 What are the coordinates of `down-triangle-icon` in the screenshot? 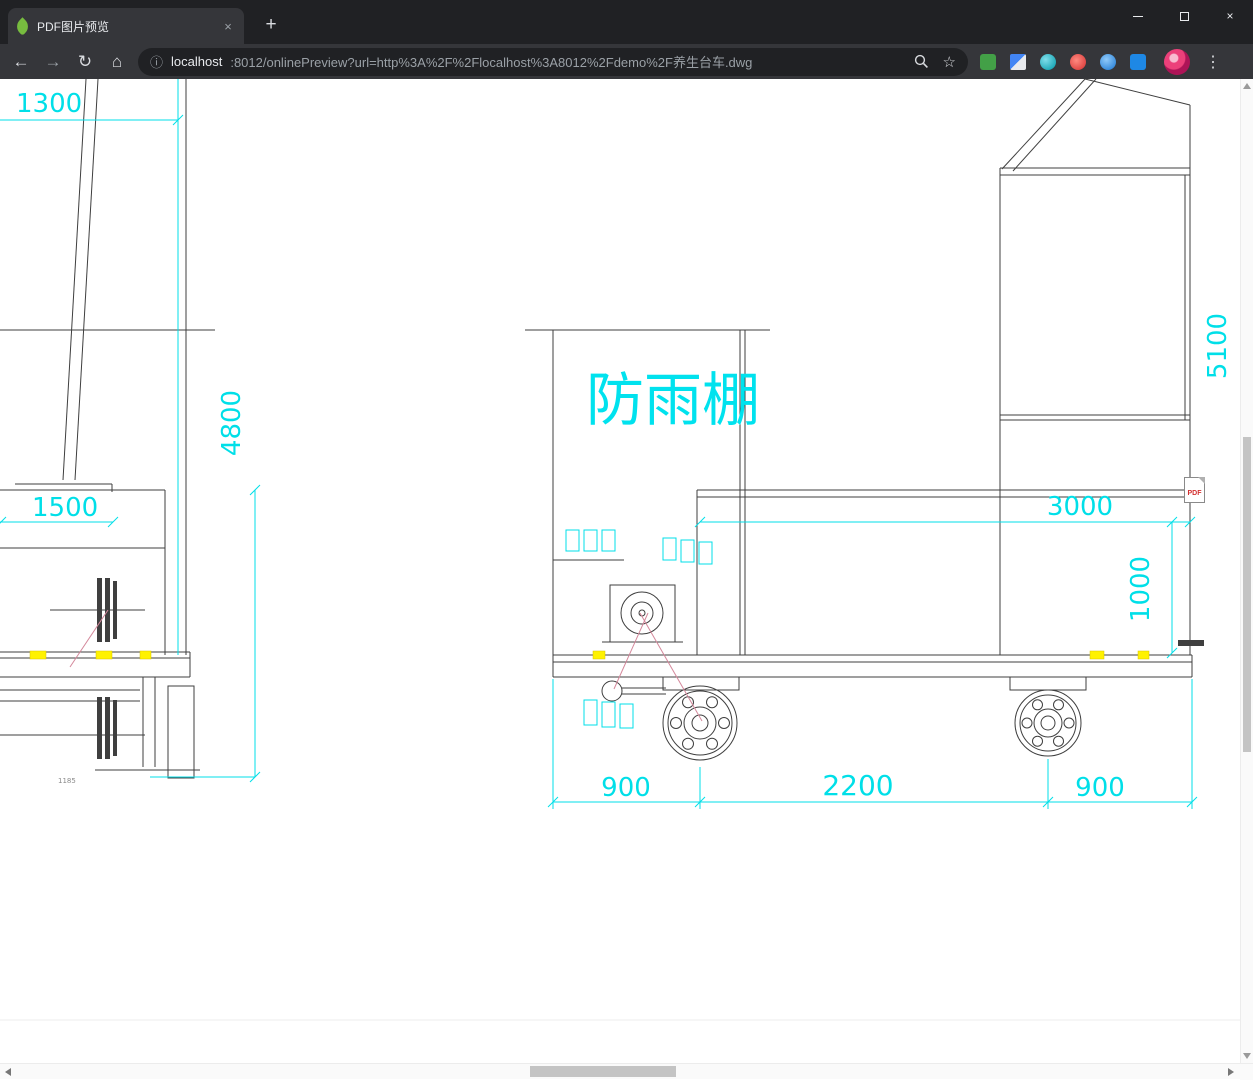 It's located at (1247, 1056).